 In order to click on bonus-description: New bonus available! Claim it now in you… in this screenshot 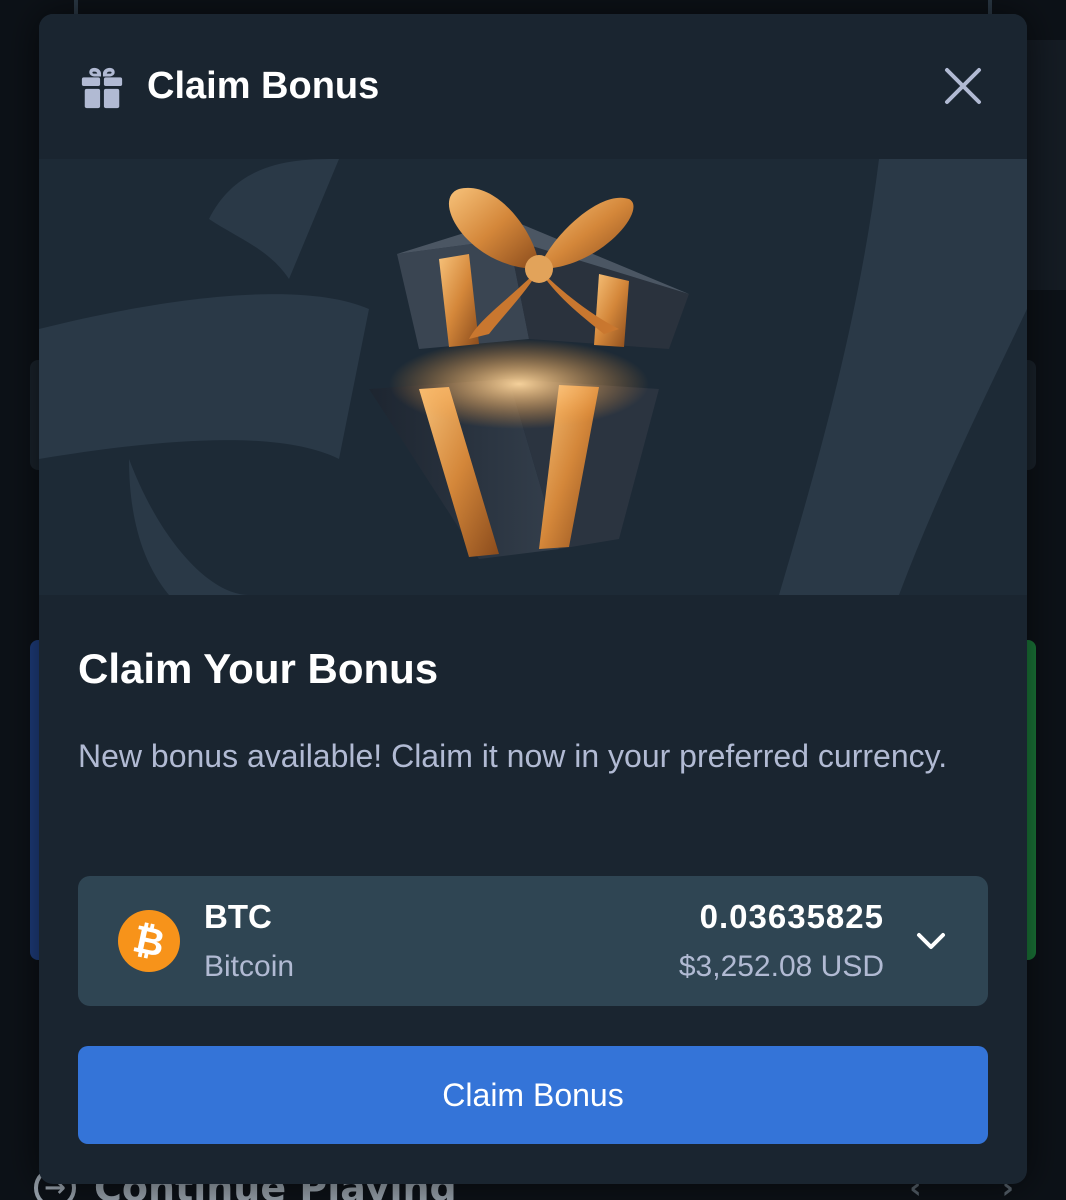, I will do `click(513, 756)`.